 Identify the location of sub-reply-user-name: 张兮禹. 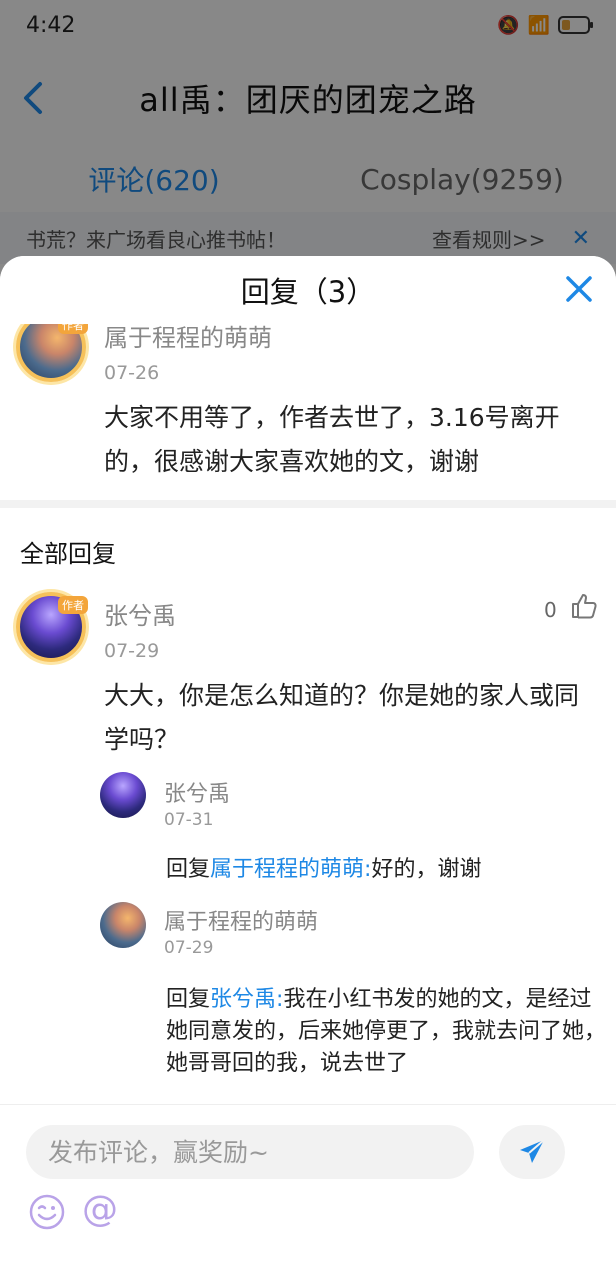
(197, 792).